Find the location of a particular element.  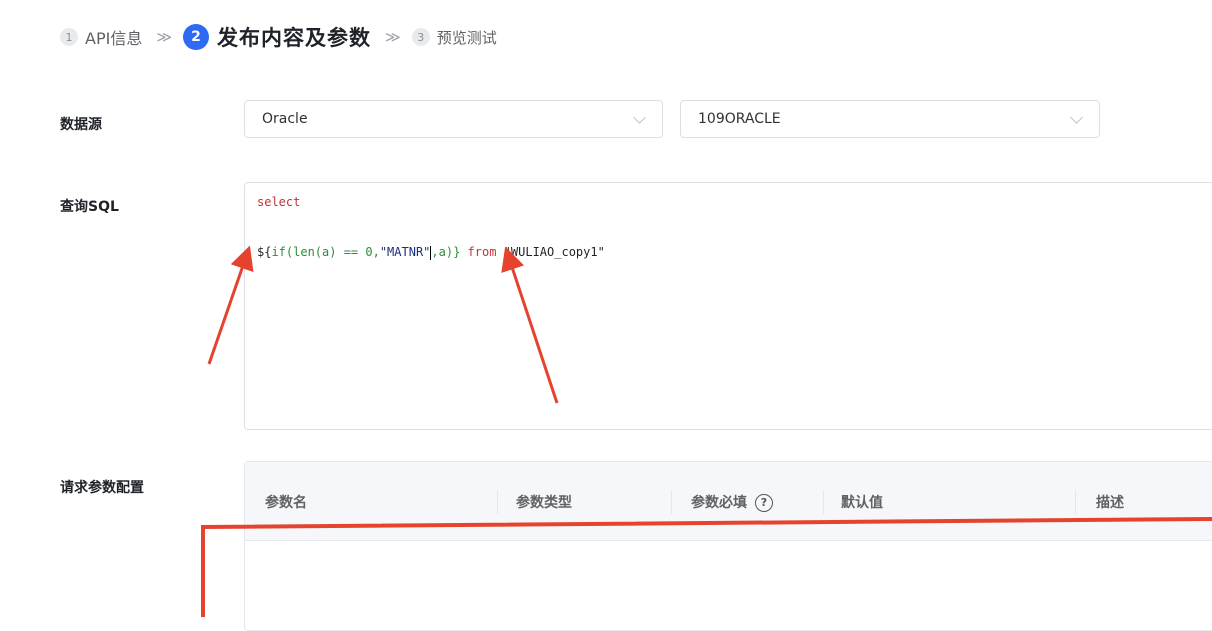

datasource-connection-select: 109ORACLE is located at coordinates (890, 119).